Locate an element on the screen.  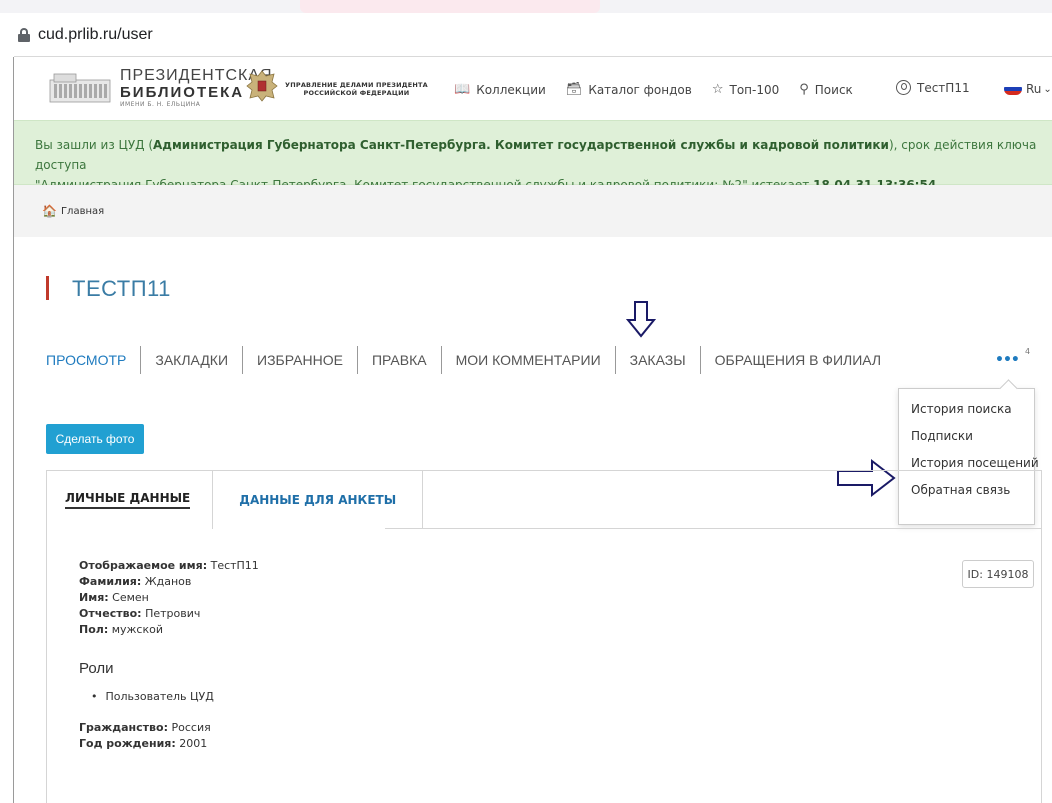
russia-flag-icon is located at coordinates (1013, 89).